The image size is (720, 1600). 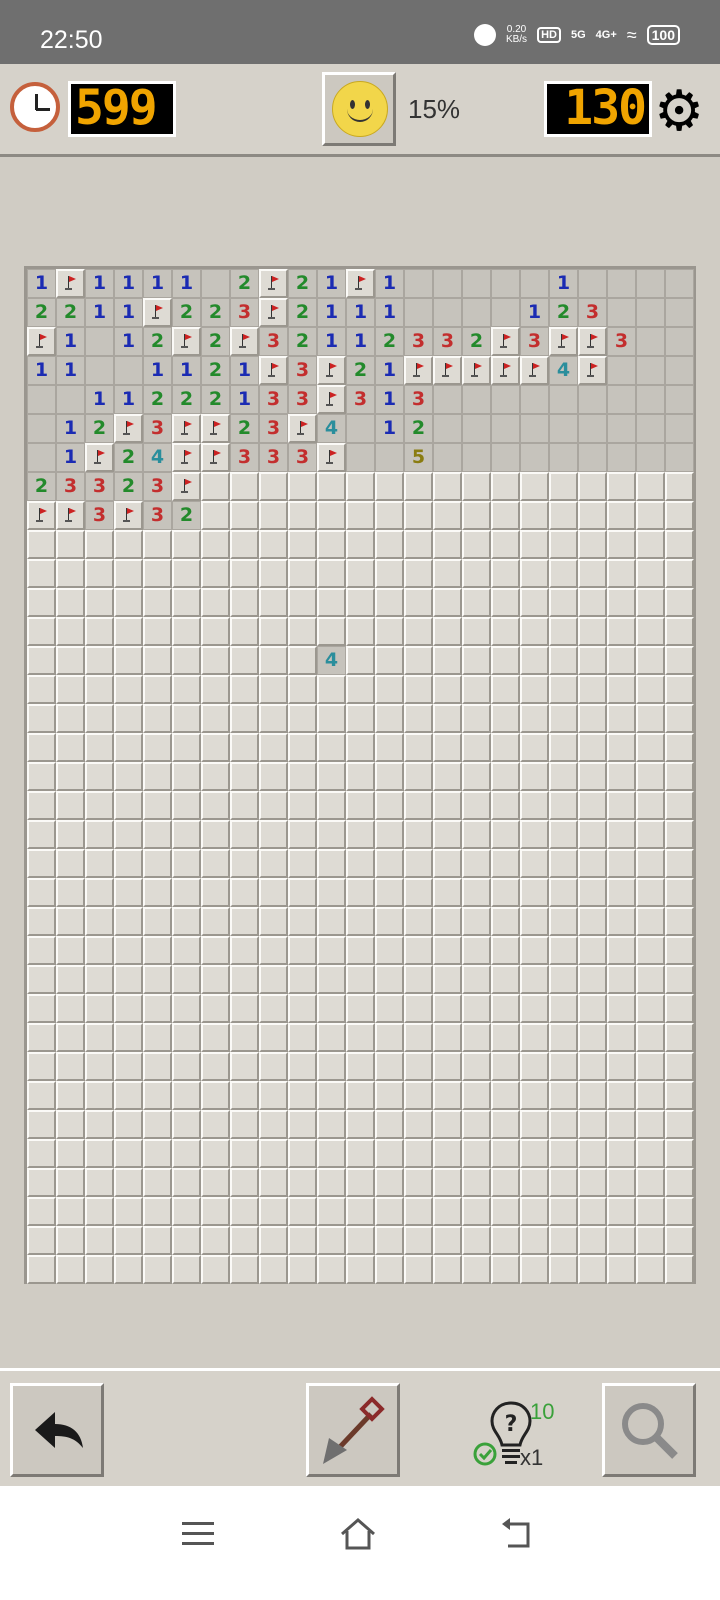 What do you see at coordinates (244, 457) in the screenshot?
I see `revealed-number-cell: 3` at bounding box center [244, 457].